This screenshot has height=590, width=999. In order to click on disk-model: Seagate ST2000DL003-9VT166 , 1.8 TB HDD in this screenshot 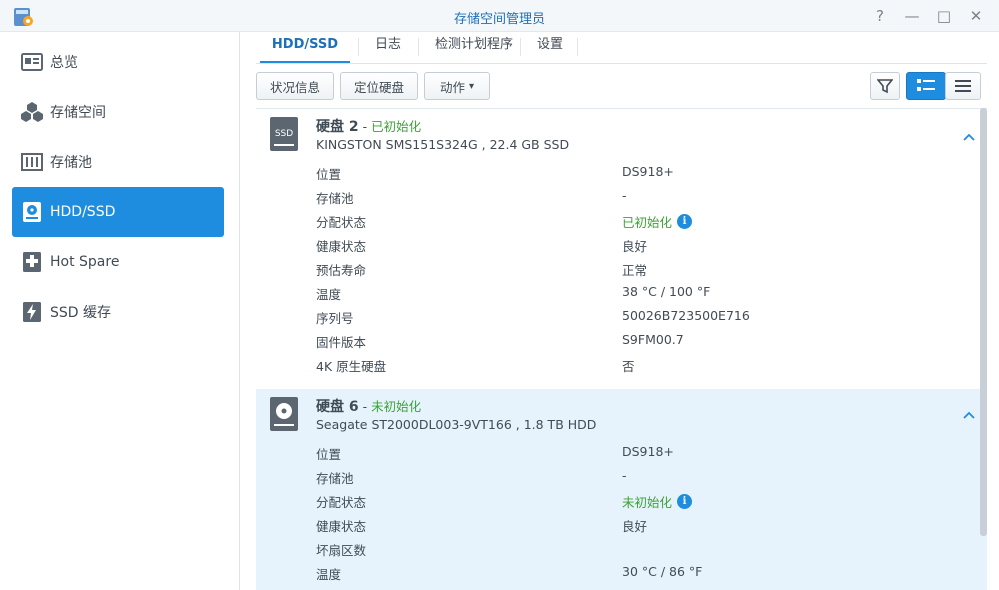, I will do `click(456, 424)`.